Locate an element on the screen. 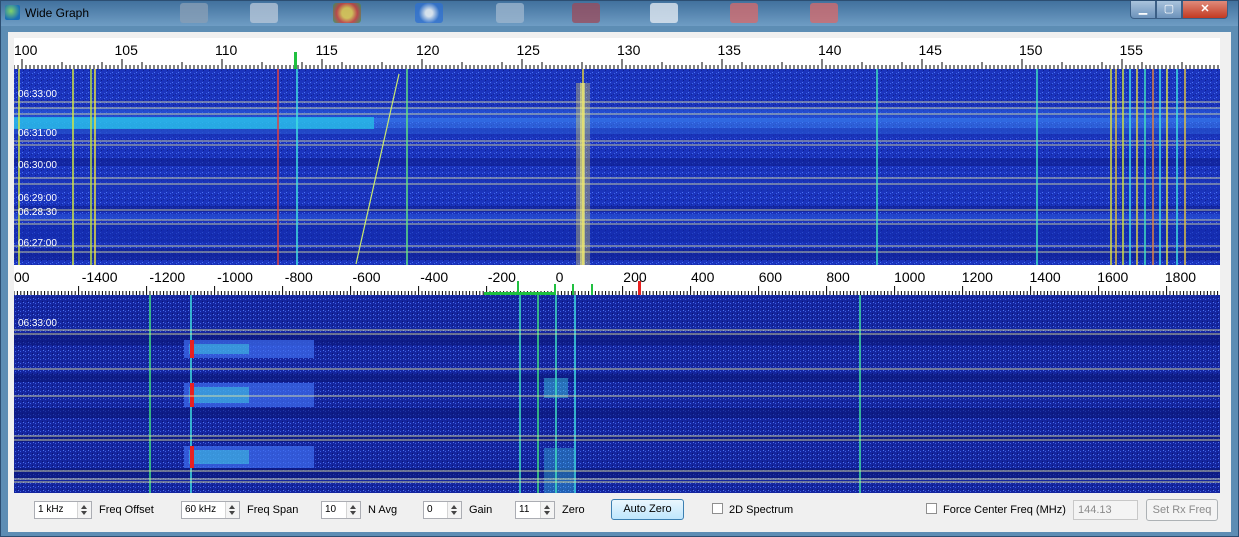 Image resolution: width=1239 pixels, height=537 pixels. n-avg-spinbox: 10 is located at coordinates (341, 510).